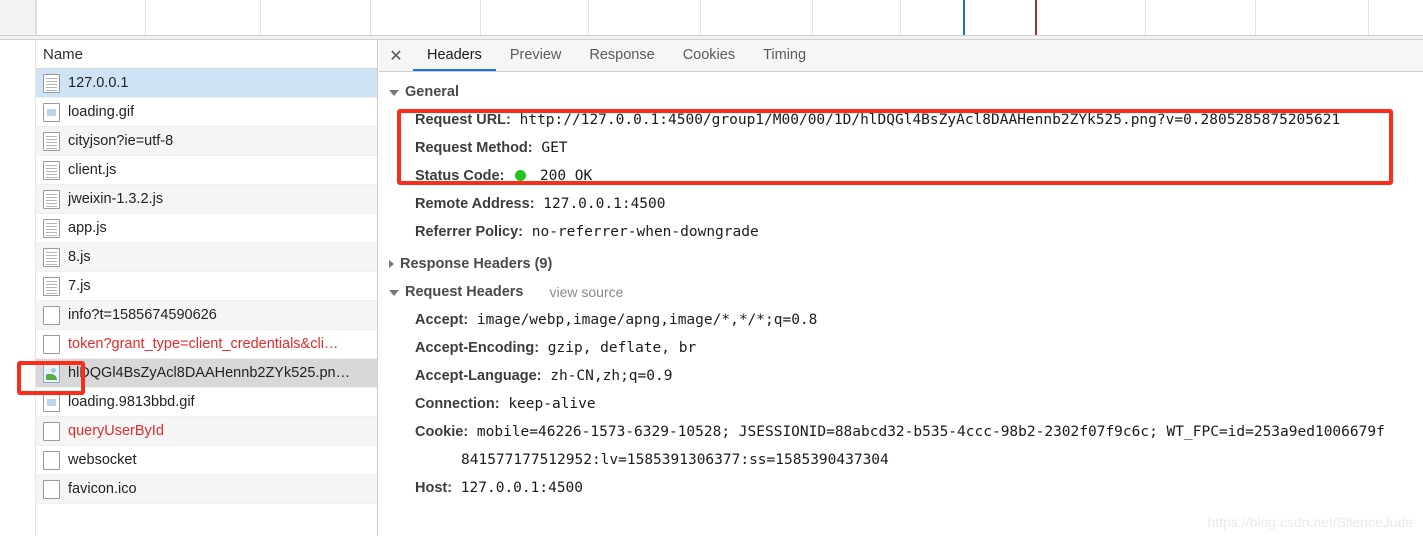 This screenshot has width=1423, height=536. What do you see at coordinates (901, 348) in the screenshot?
I see `request-header-row: Accept-Encoding: gzip, deflate, br` at bounding box center [901, 348].